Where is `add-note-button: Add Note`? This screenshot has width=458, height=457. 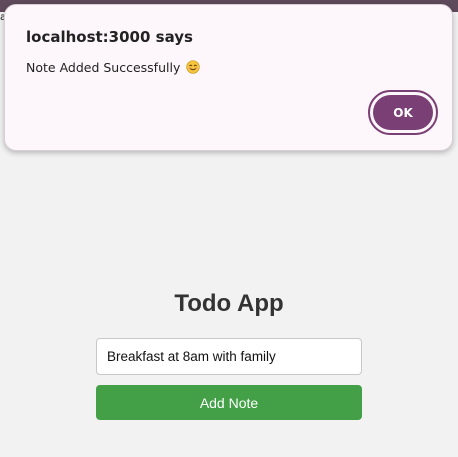 add-note-button: Add Note is located at coordinates (229, 402).